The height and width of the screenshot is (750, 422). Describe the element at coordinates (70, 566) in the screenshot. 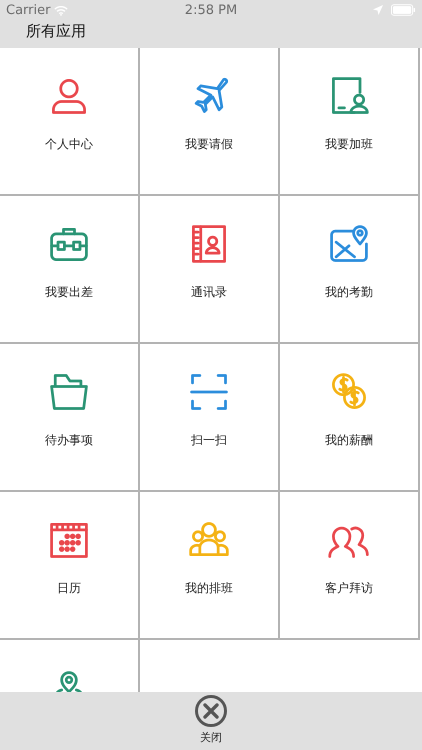

I see `app-tile: 日历` at that location.